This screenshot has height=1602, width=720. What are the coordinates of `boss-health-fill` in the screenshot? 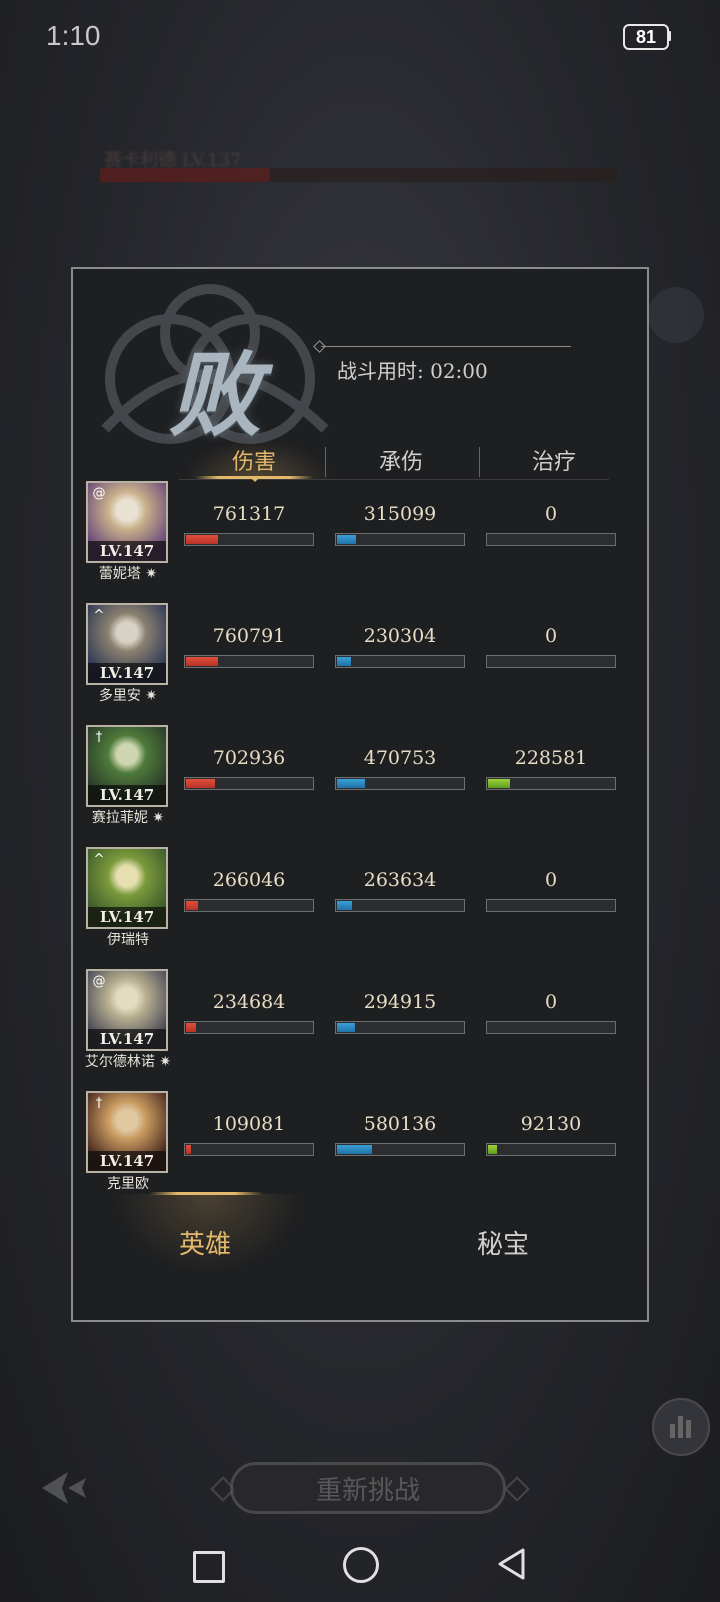 It's located at (185, 175).